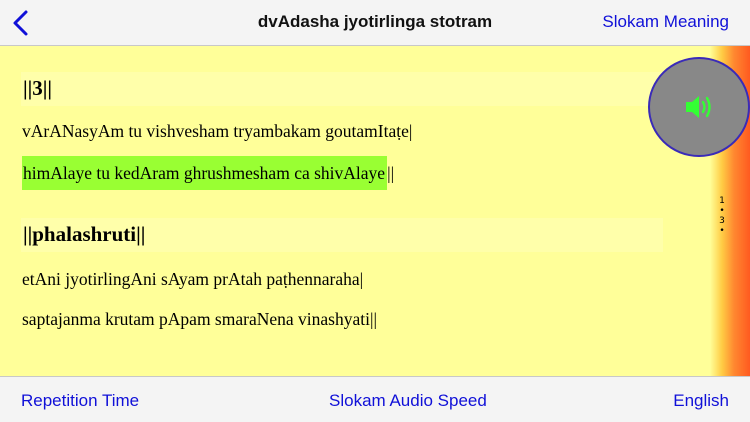  Describe the element at coordinates (342, 89) in the screenshot. I see `verse-header: ||3||` at that location.